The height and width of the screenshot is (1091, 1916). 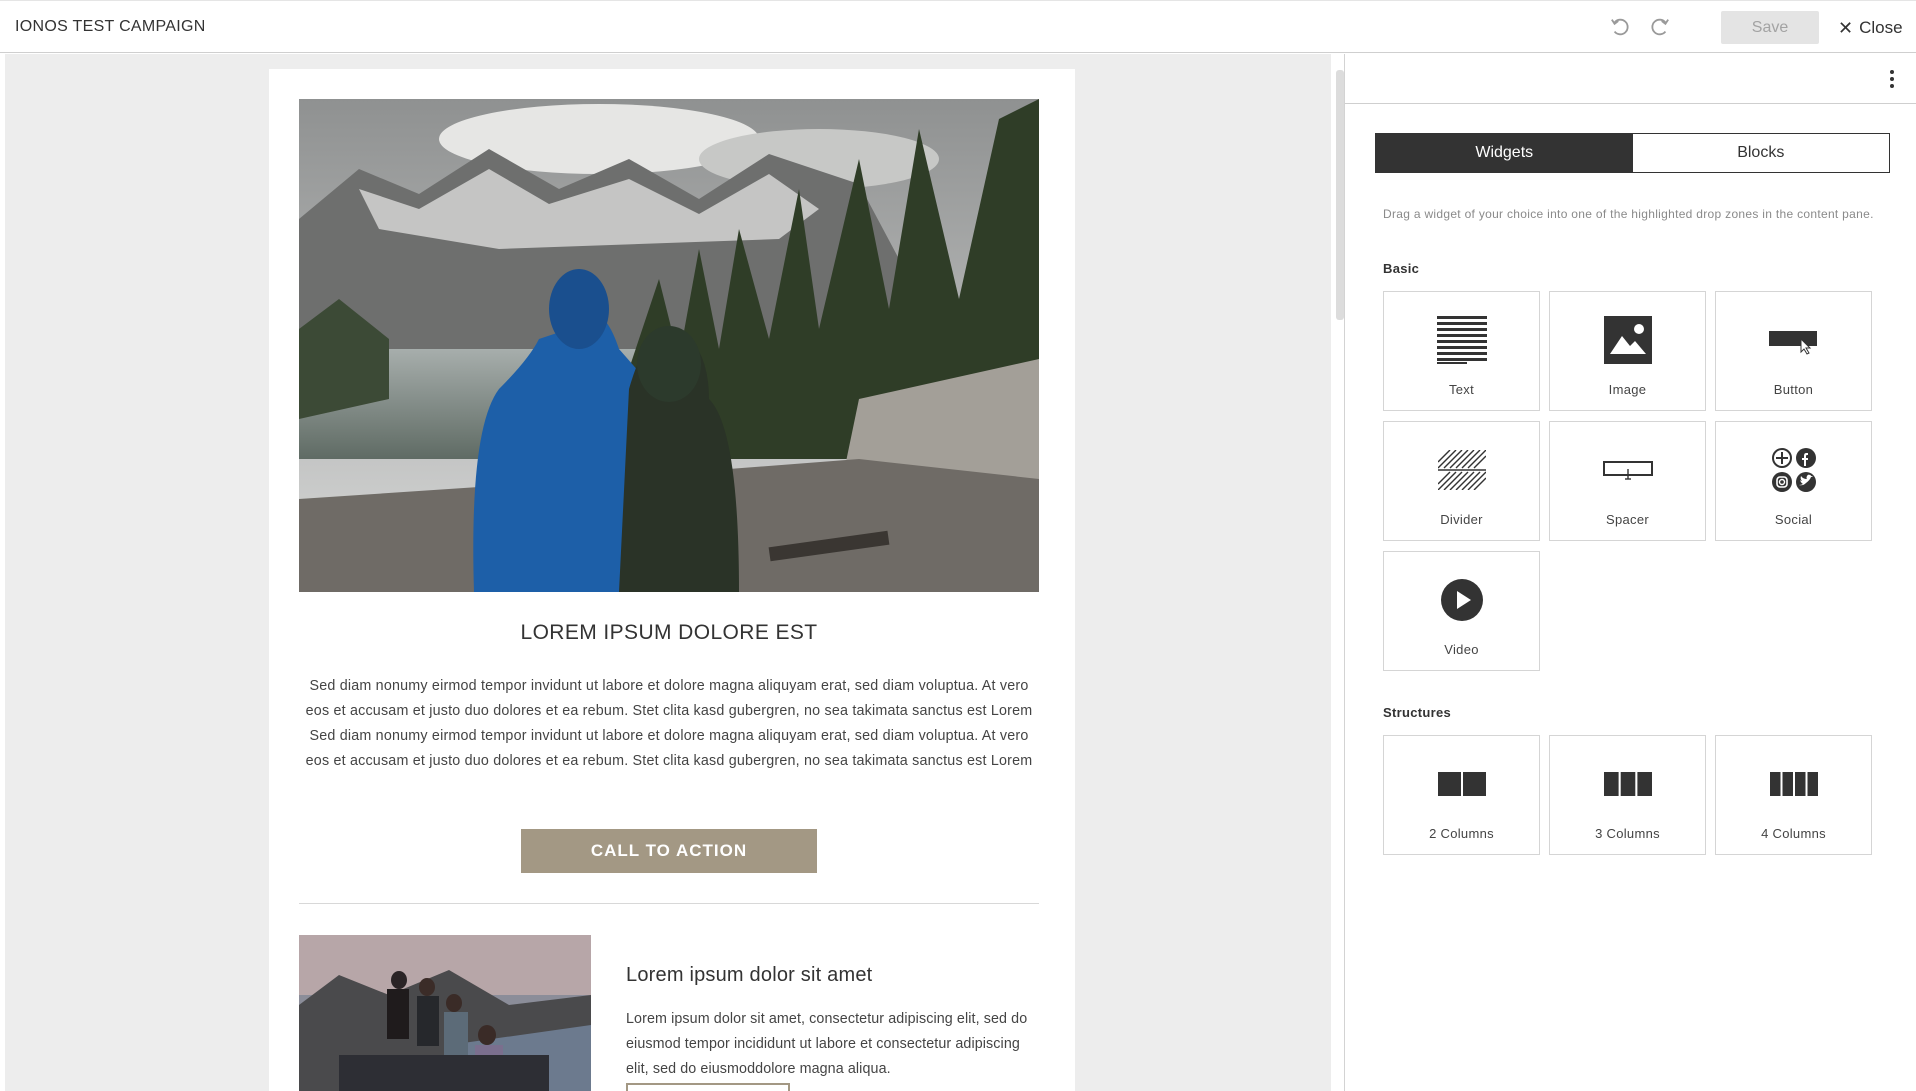 I want to click on close-label: Close, so click(x=1881, y=27).